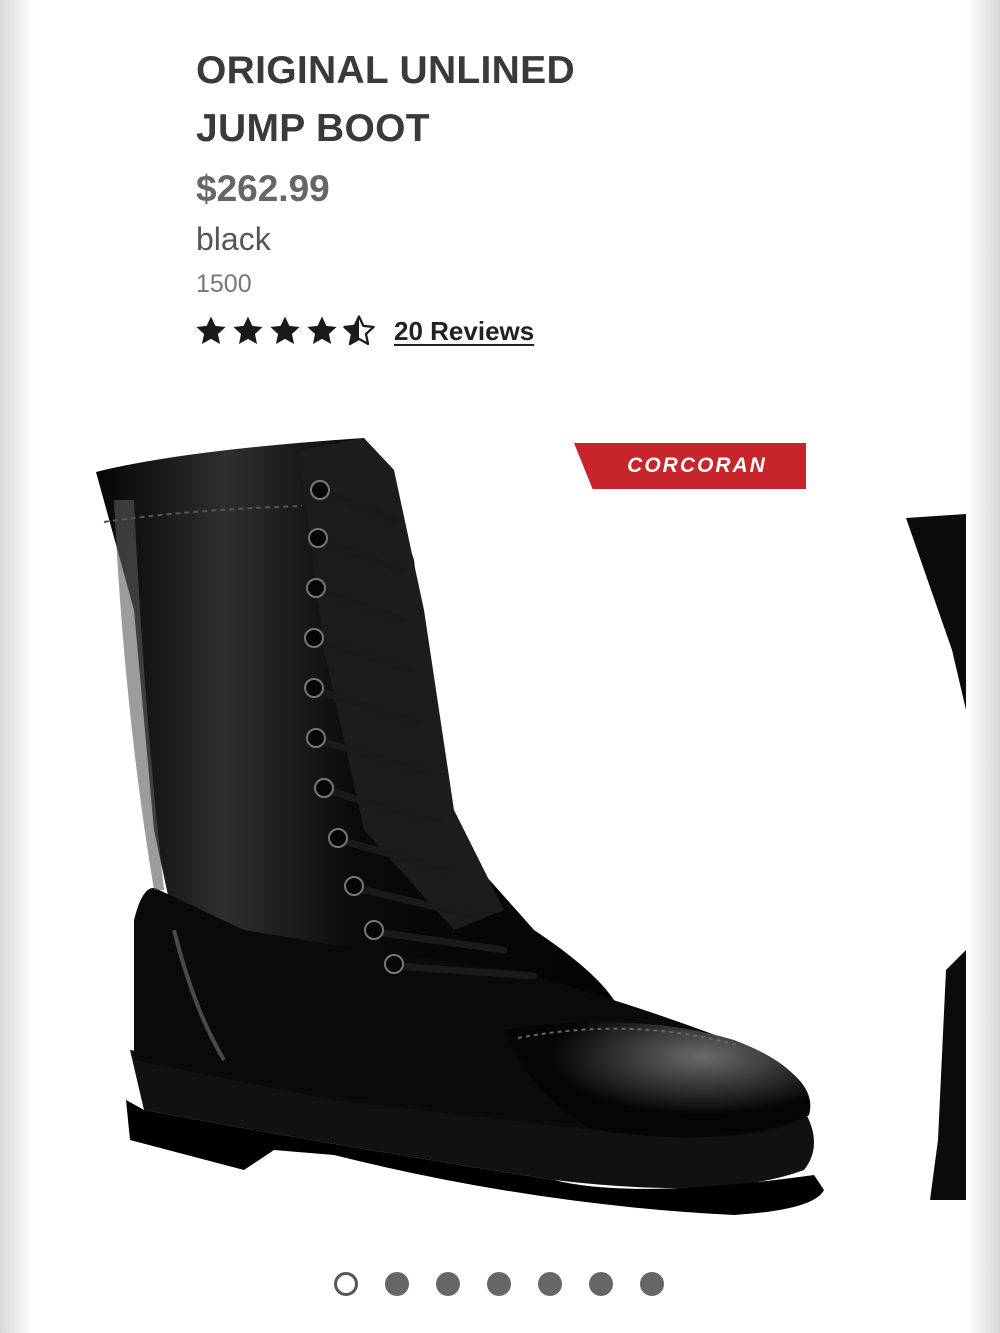 Image resolution: width=1000 pixels, height=1333 pixels. I want to click on product-title: ORIGINAL UNLINED JUMP BOOT, so click(506, 100).